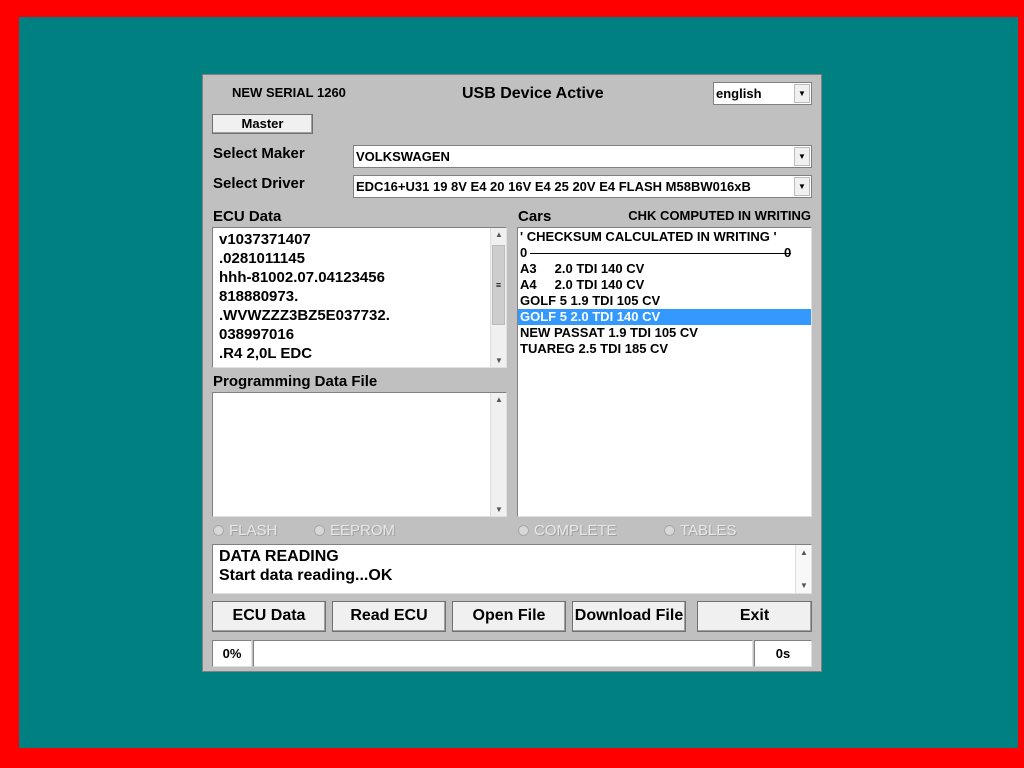 Image resolution: width=1024 pixels, height=768 pixels. I want to click on car-item-selected: GOLF 5 2.0 TDI 140 CV, so click(664, 317).